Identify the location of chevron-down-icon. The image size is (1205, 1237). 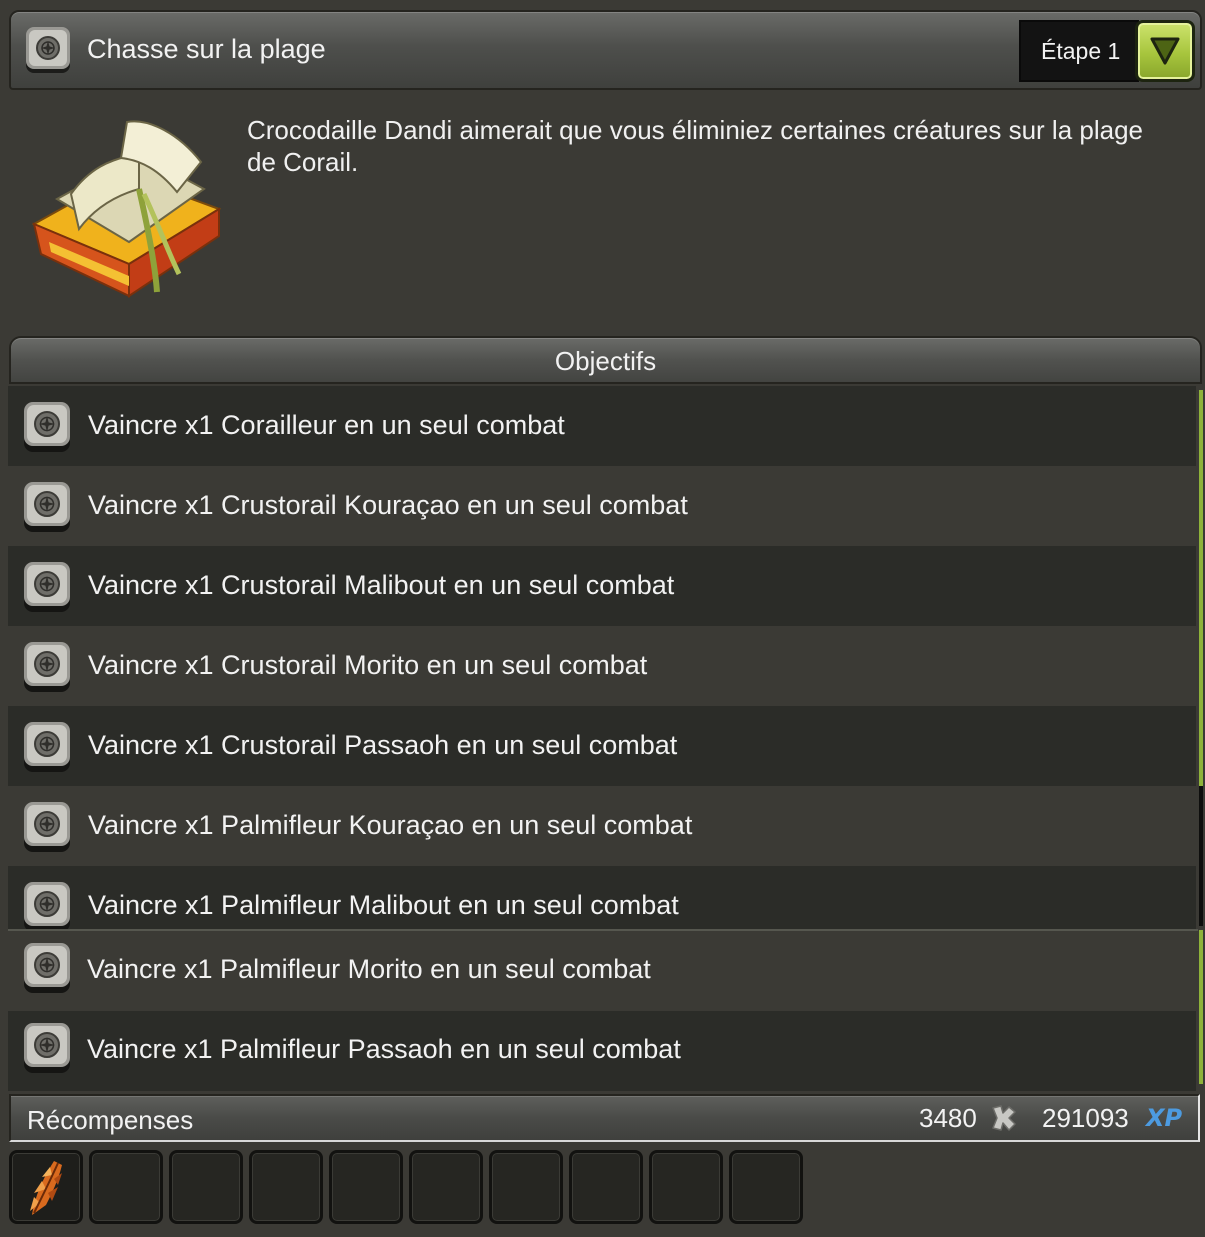
(1165, 51).